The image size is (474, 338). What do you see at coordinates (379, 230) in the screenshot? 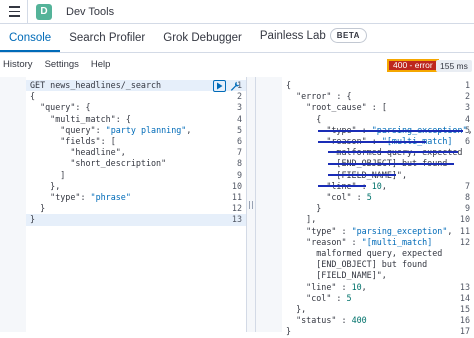
I see `response-line-text: "type" : "parsing_exception",` at bounding box center [379, 230].